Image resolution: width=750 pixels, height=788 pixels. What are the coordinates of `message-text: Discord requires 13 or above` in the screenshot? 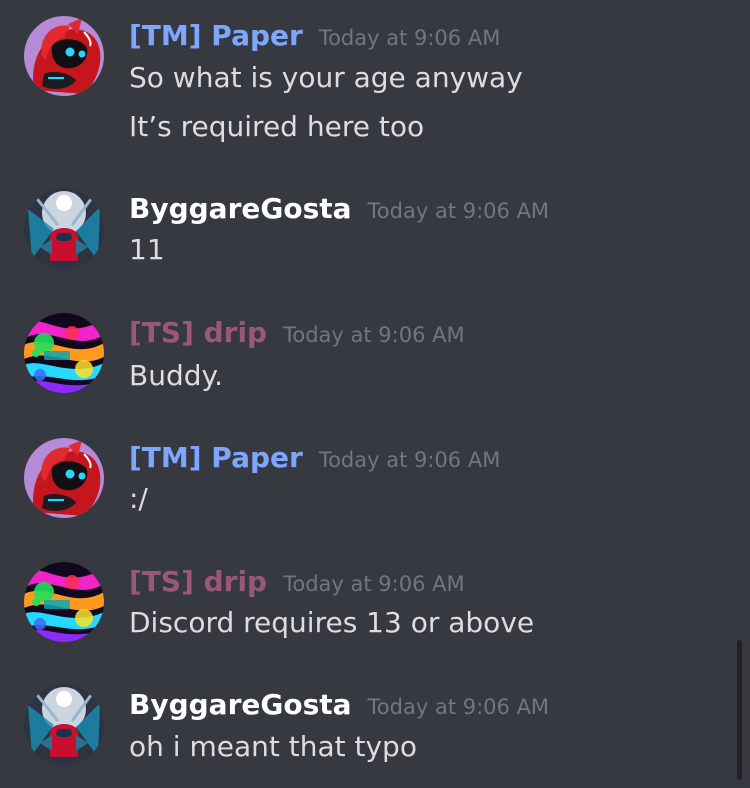 It's located at (332, 622).